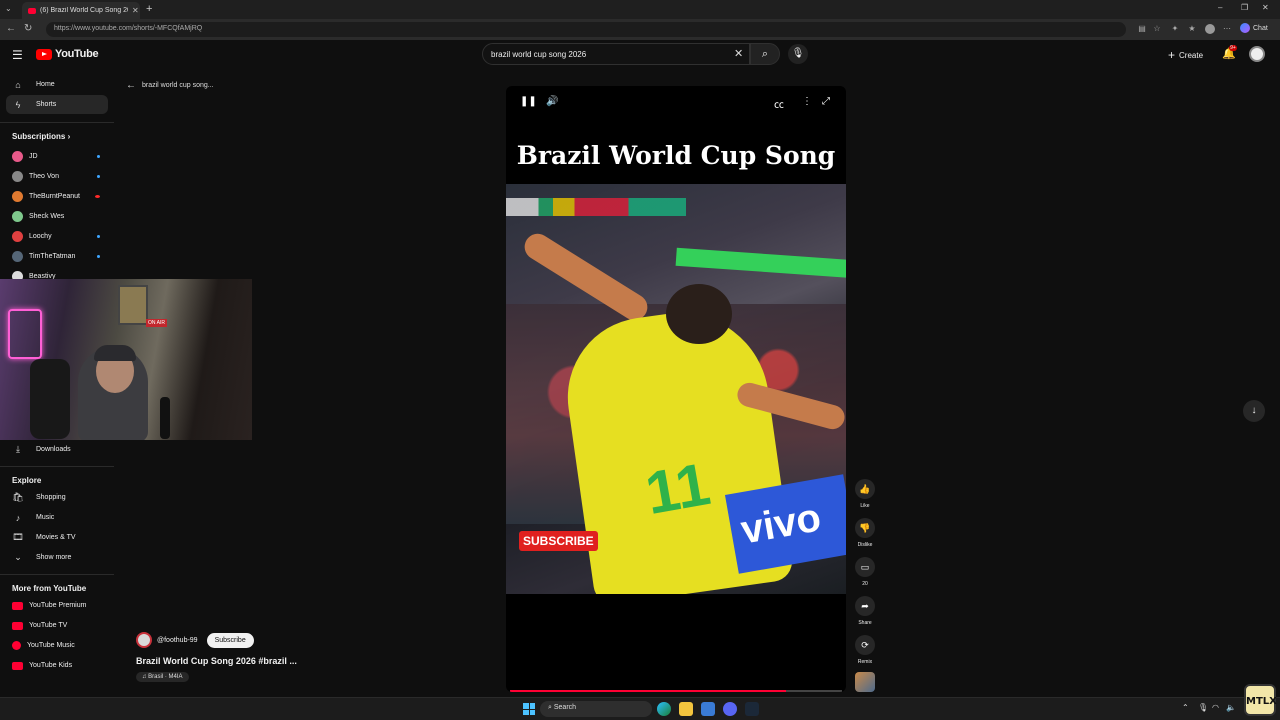 This screenshot has width=1280, height=720. I want to click on subscriptions-heading: Subscriptions ›, so click(41, 136).